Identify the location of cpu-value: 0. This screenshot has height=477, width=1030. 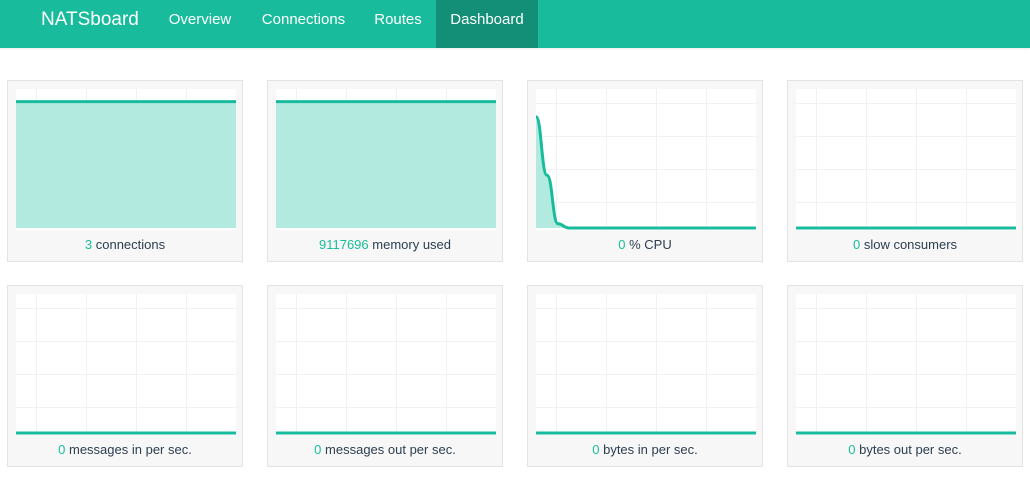
(622, 244).